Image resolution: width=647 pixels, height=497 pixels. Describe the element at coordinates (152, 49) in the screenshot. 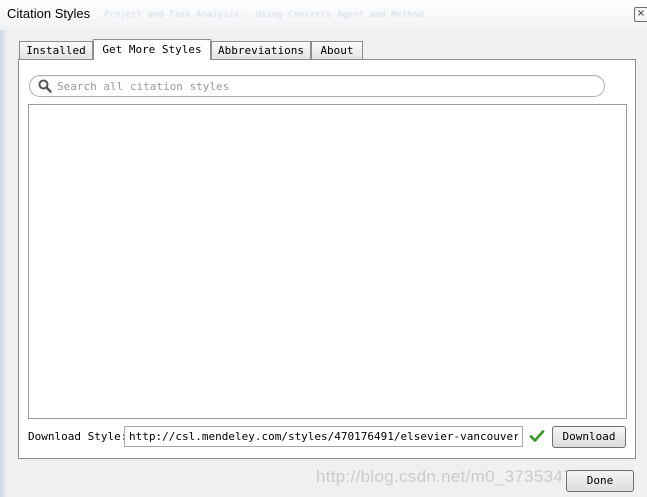

I see `tab-get-more-styles: Get More Styles` at that location.